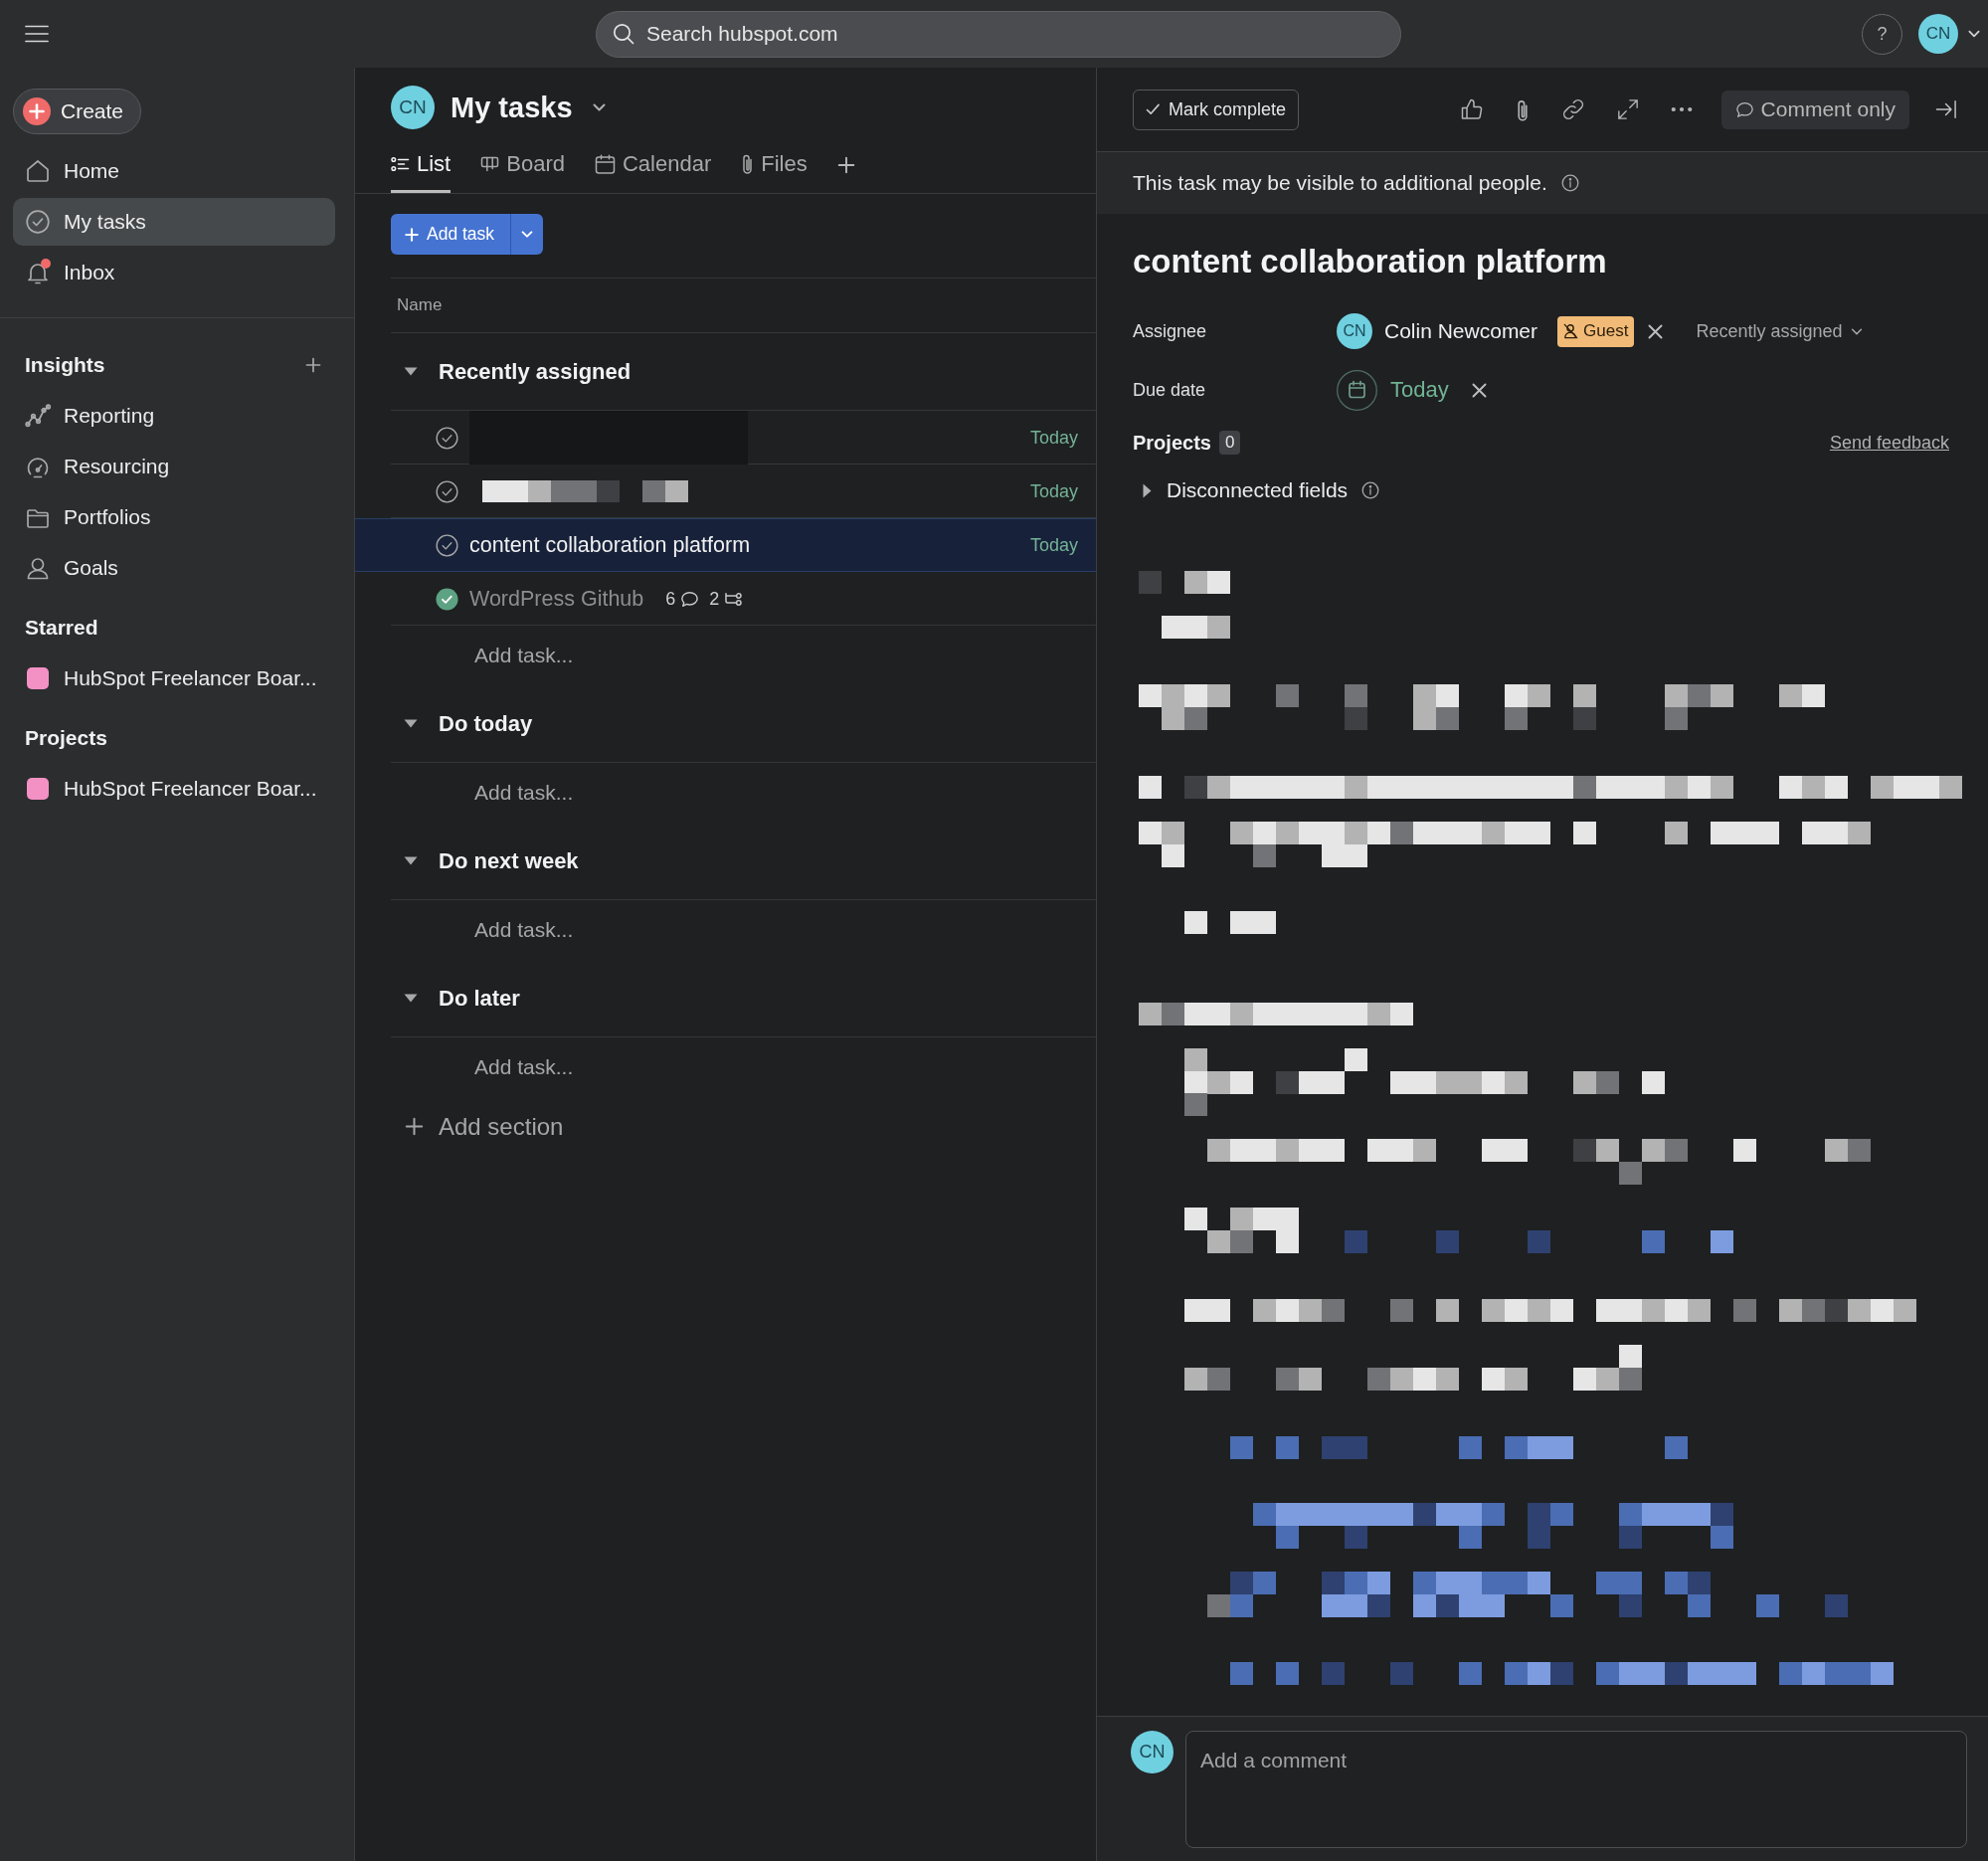  What do you see at coordinates (1627, 109) in the screenshot?
I see `expand-icon` at bounding box center [1627, 109].